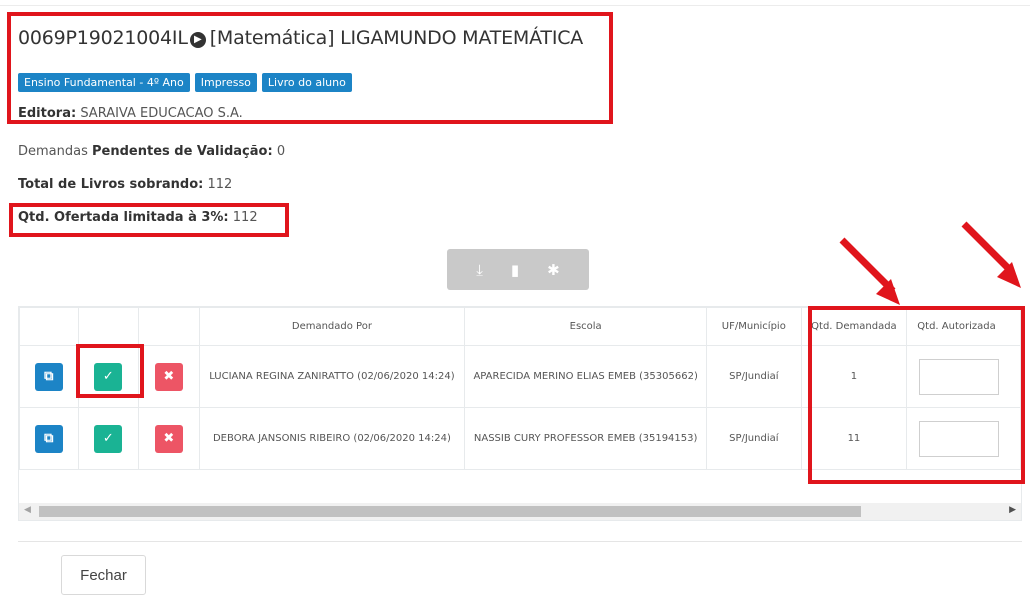  I want to click on total-value: 112, so click(220, 184).